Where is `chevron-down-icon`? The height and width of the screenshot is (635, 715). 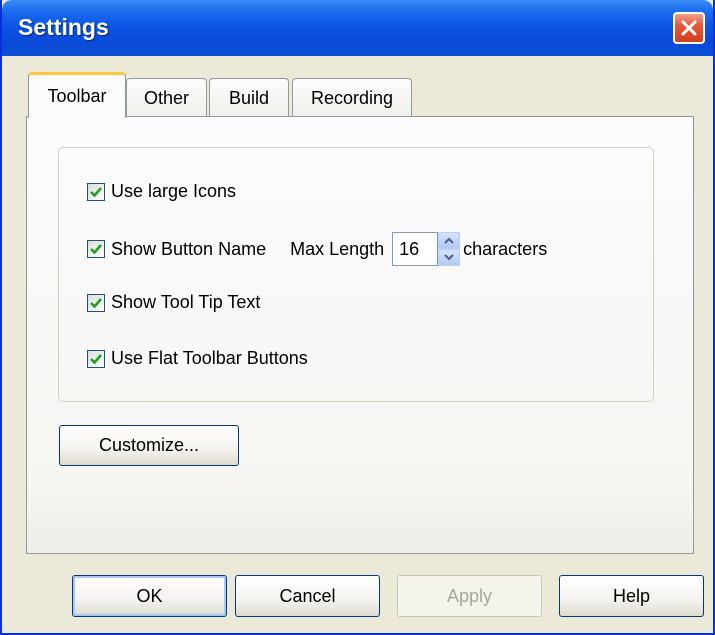
chevron-down-icon is located at coordinates (449, 257).